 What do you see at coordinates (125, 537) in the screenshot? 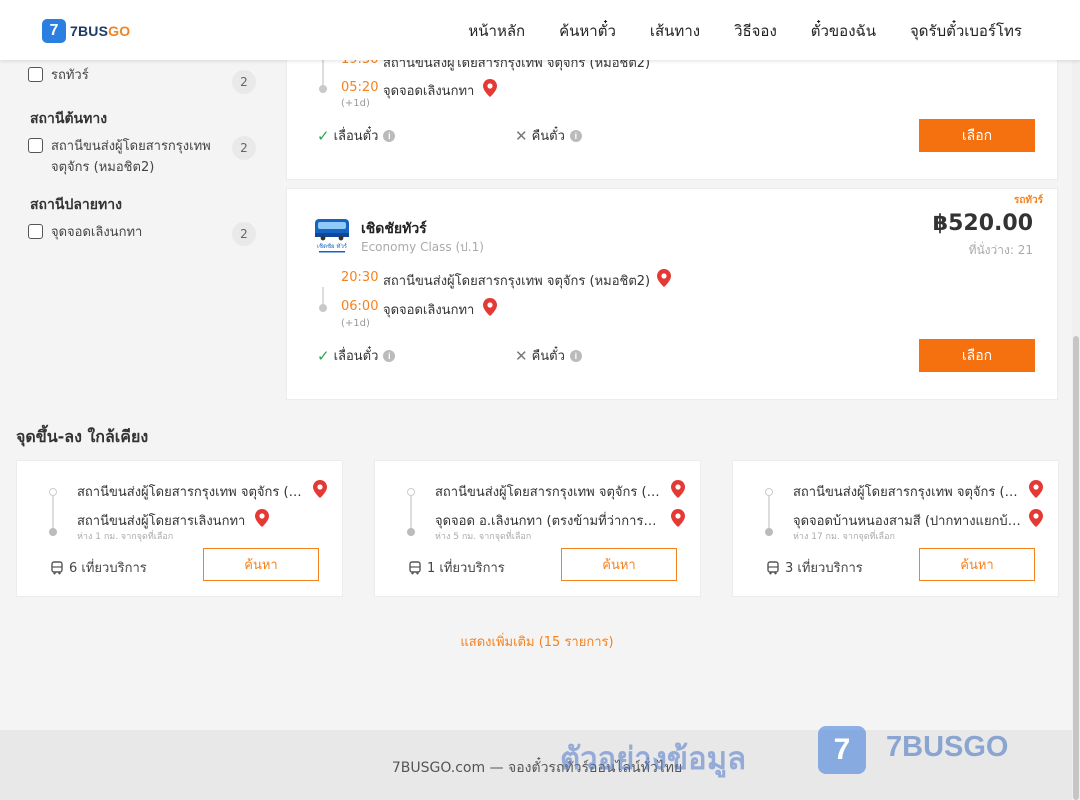
I see `nearby-distance: ห่าง 1 กม. จากจุดที่เลือก` at bounding box center [125, 537].